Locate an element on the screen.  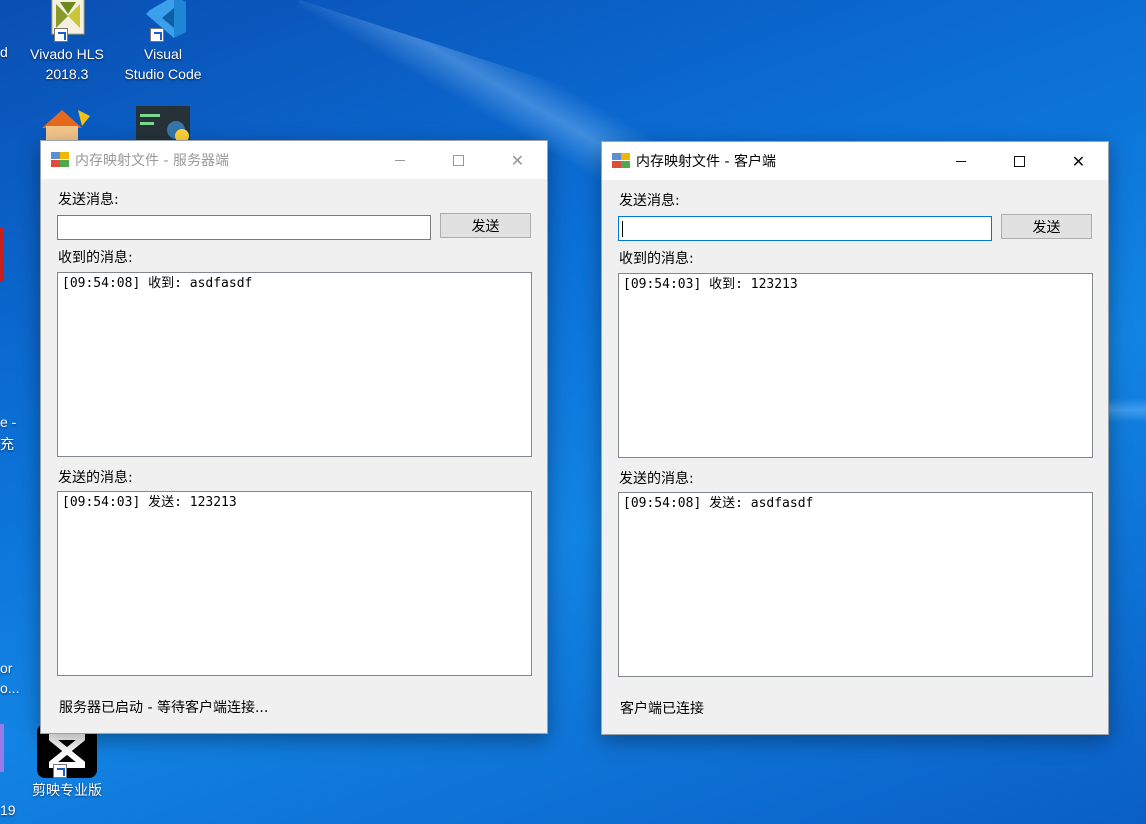
status-label: 客户端已连接 is located at coordinates (662, 709).